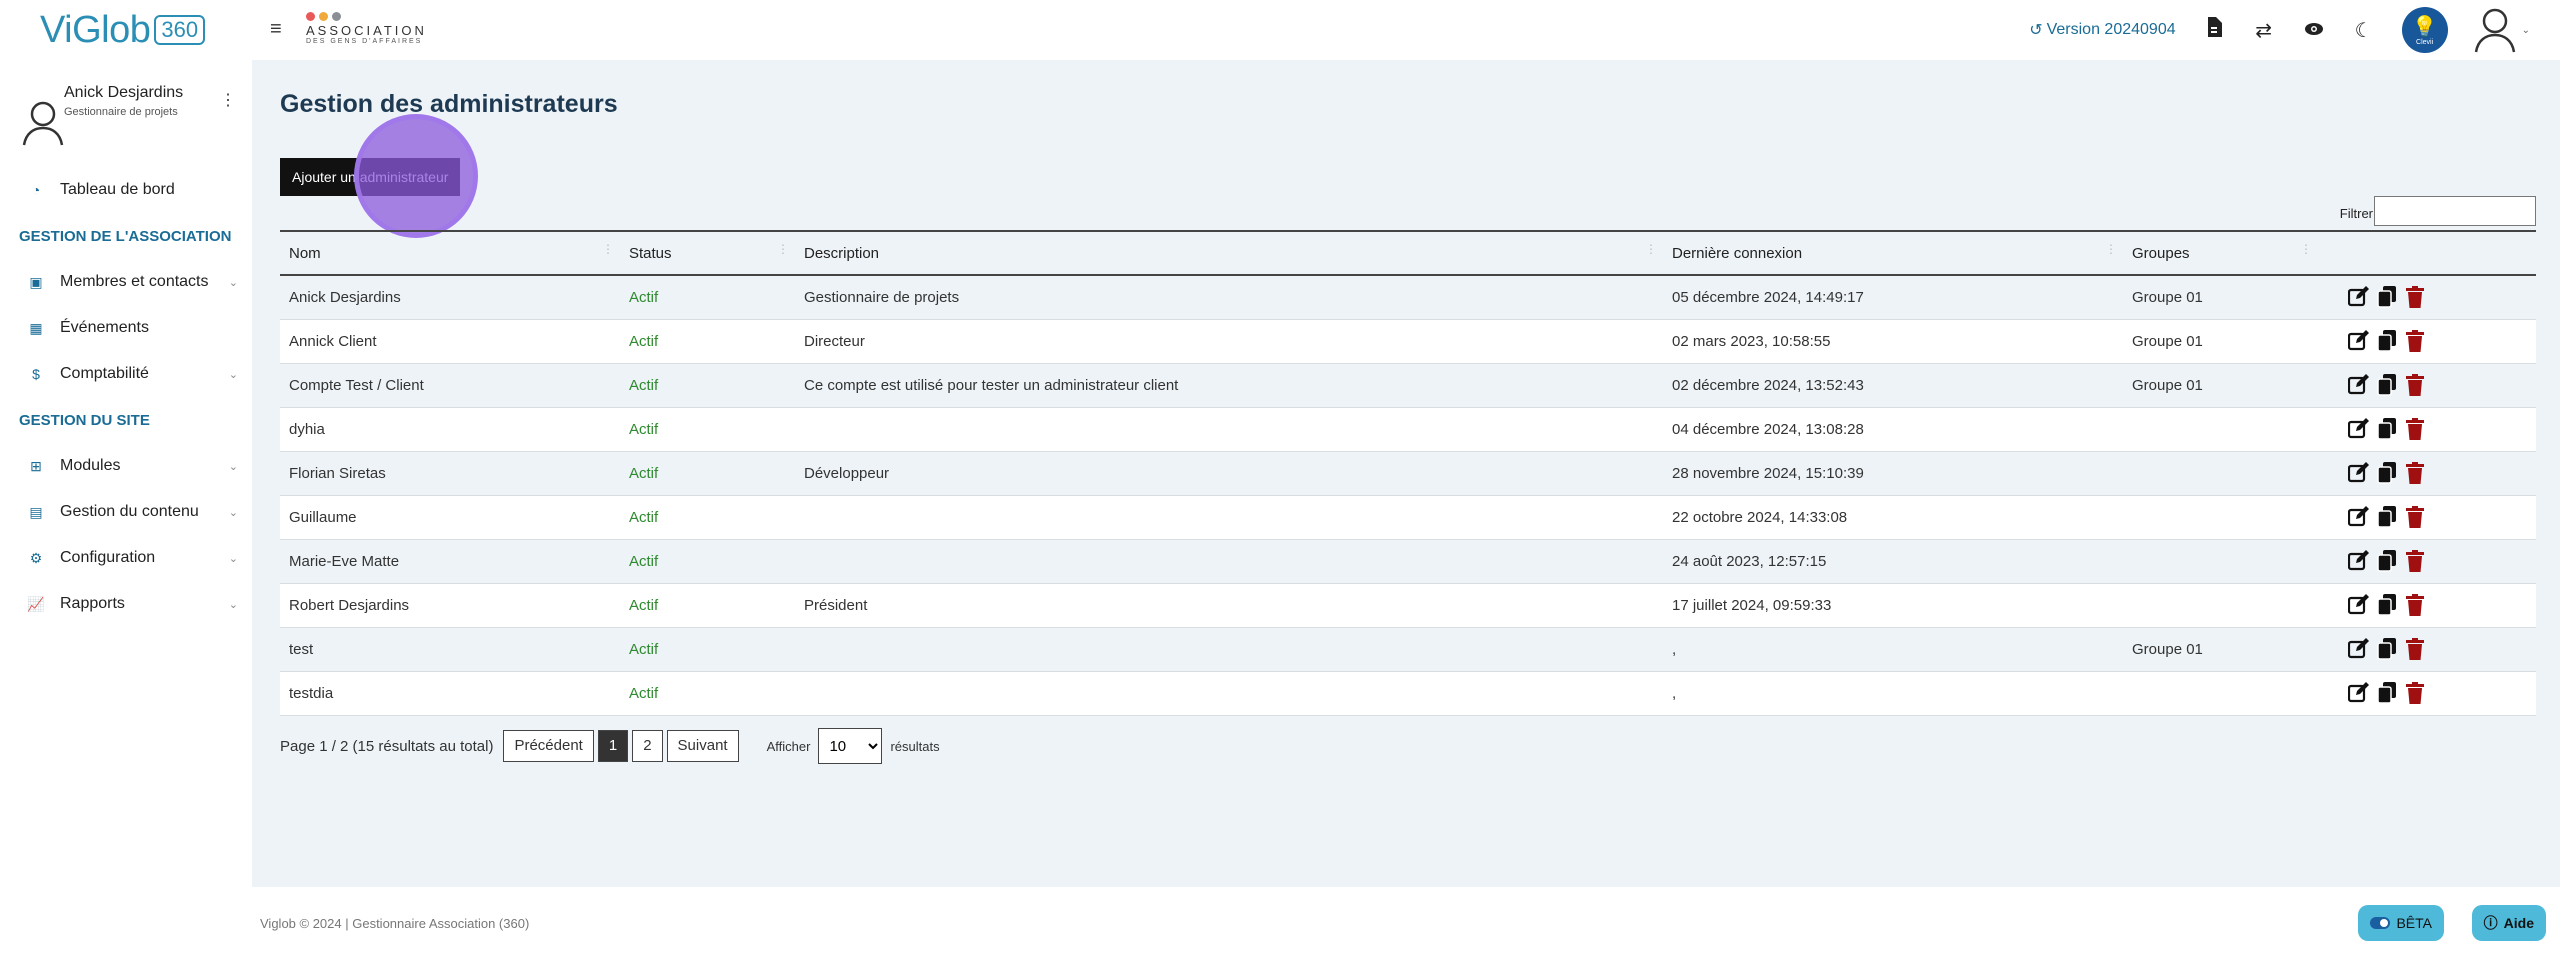 This screenshot has height=953, width=2560. I want to click on viglob-logo: ViGlob 360, so click(123, 30).